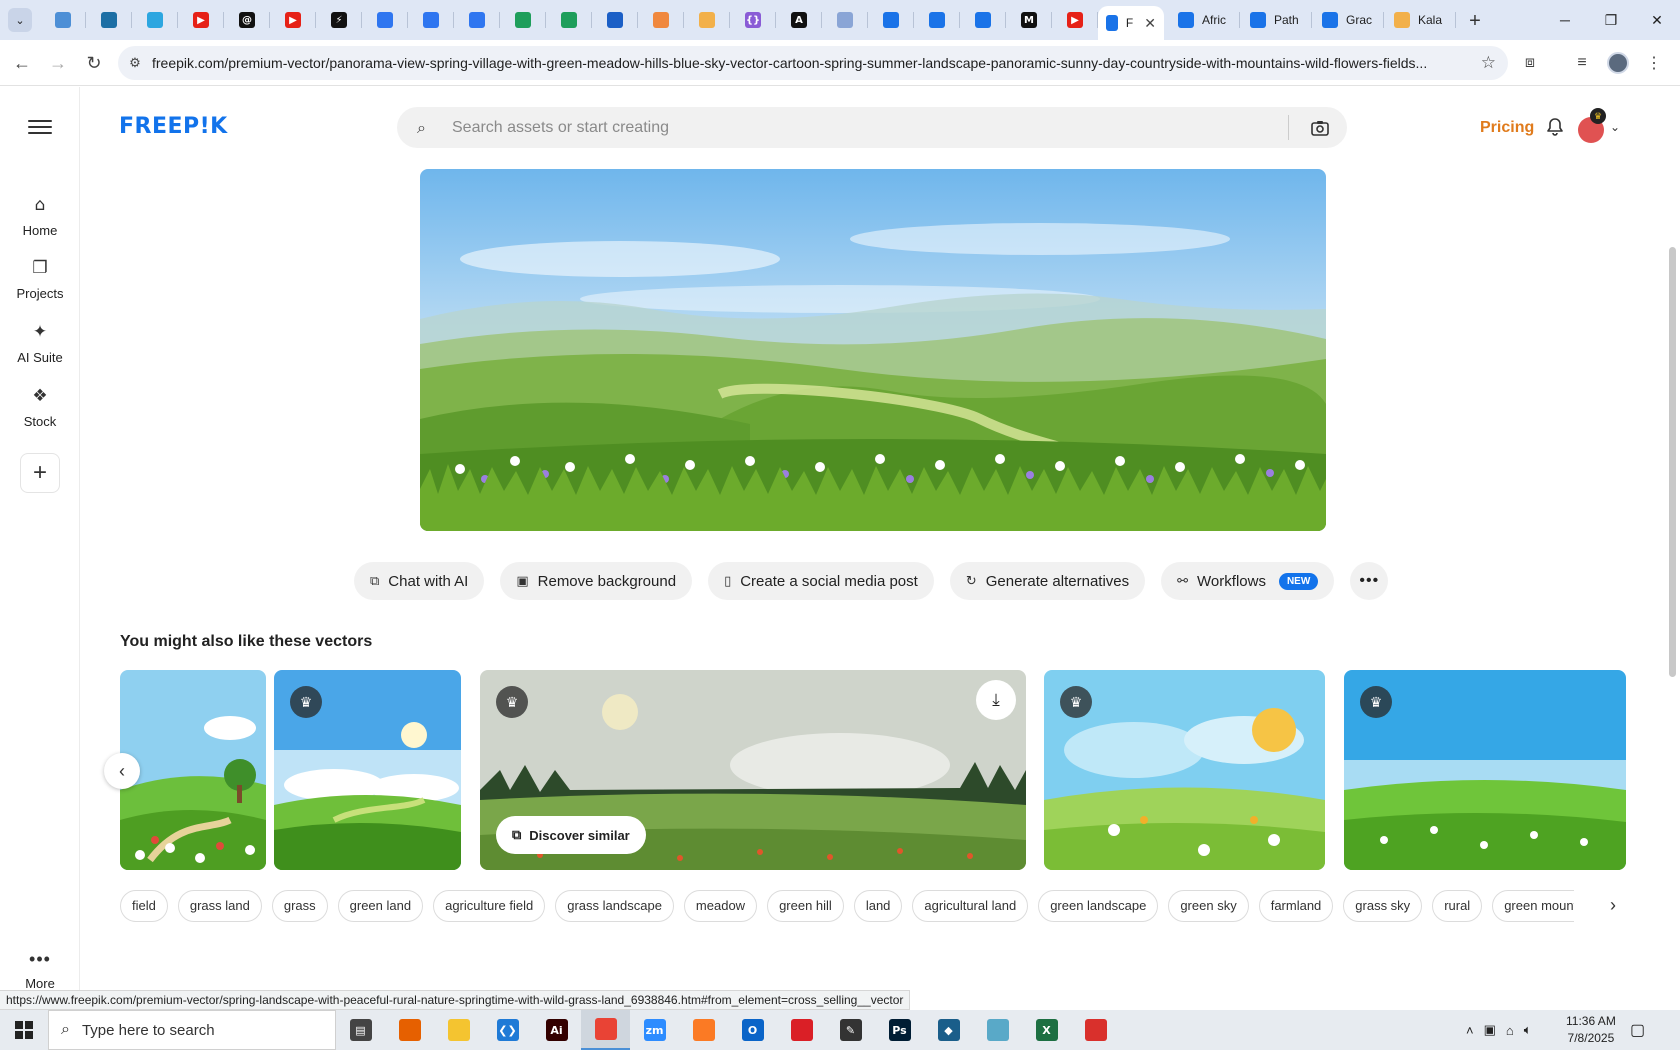  Describe the element at coordinates (996, 700) in the screenshot. I see `download-button: ⤓` at that location.